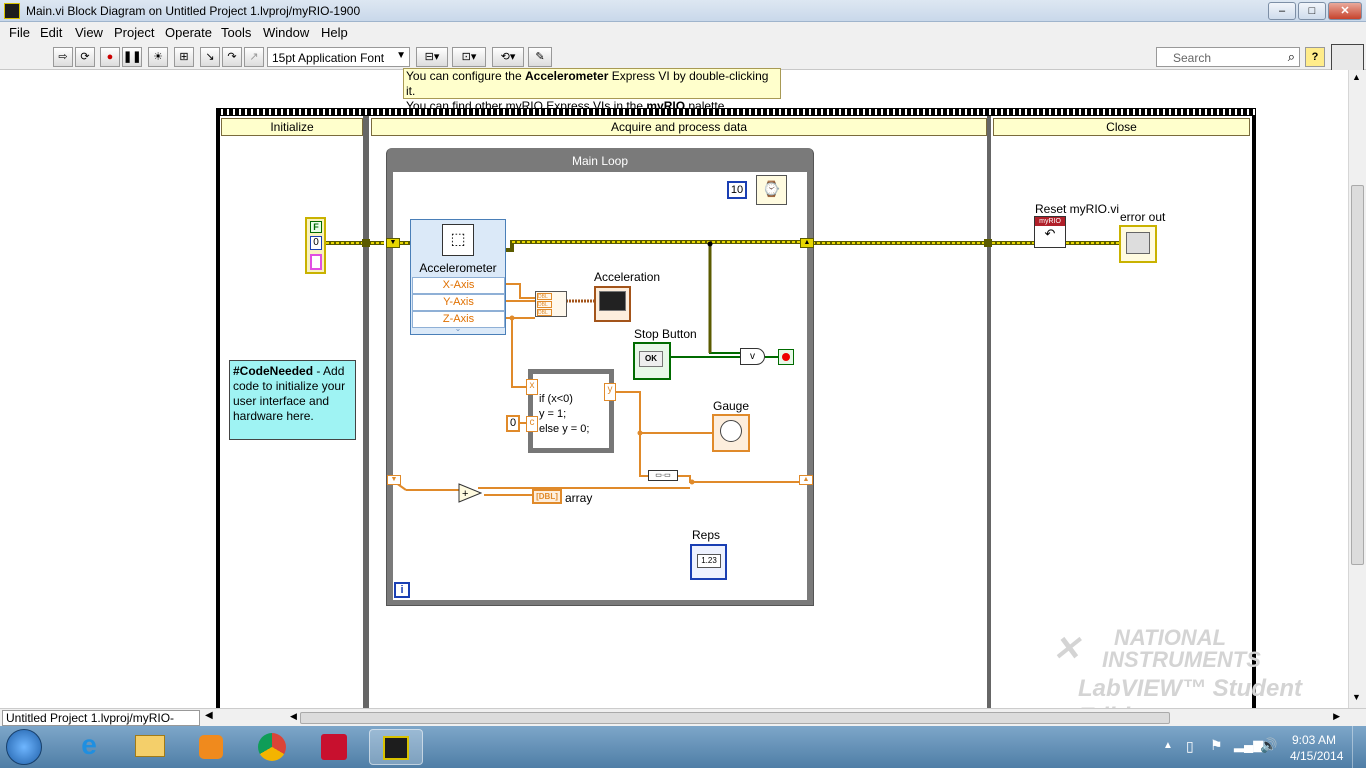 The height and width of the screenshot is (768, 1366). What do you see at coordinates (89, 32) in the screenshot?
I see `menu-view: View` at bounding box center [89, 32].